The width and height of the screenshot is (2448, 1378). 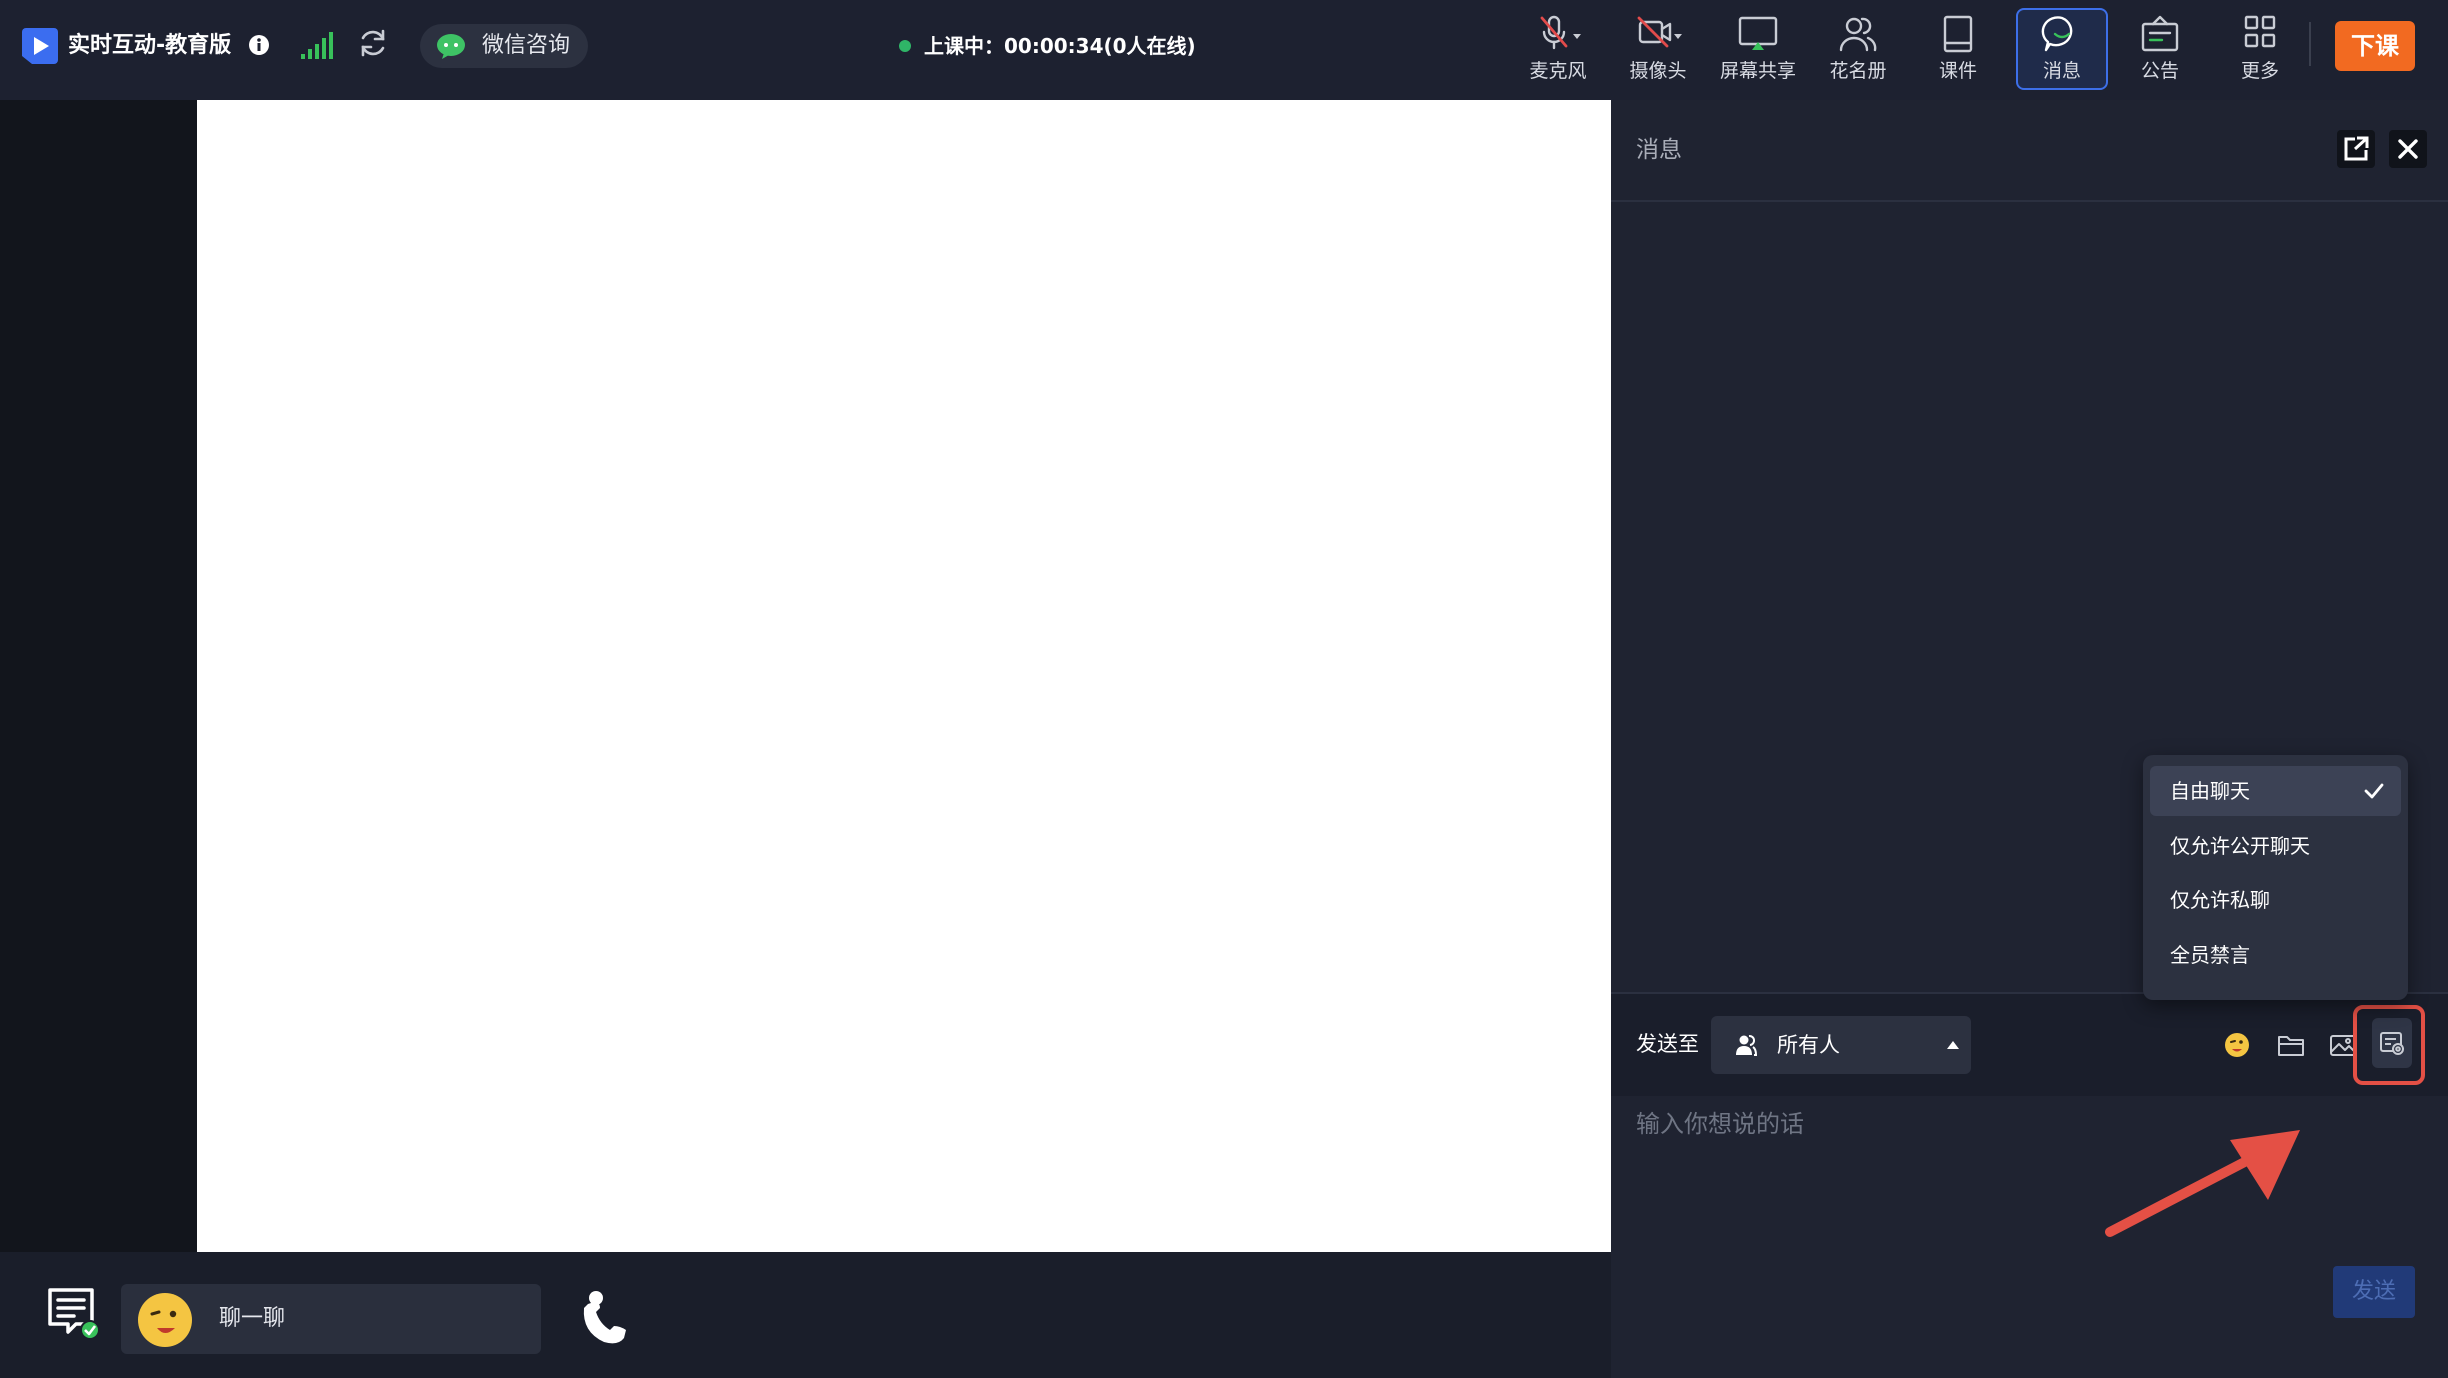 I want to click on emoji-icon, so click(x=2237, y=1045).